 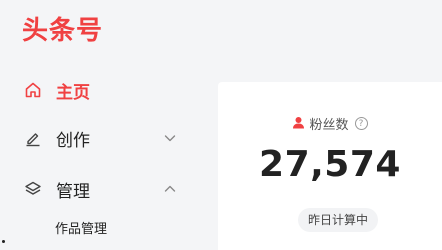 I want to click on fans-label-row: 粉丝数 ?, so click(x=330, y=123).